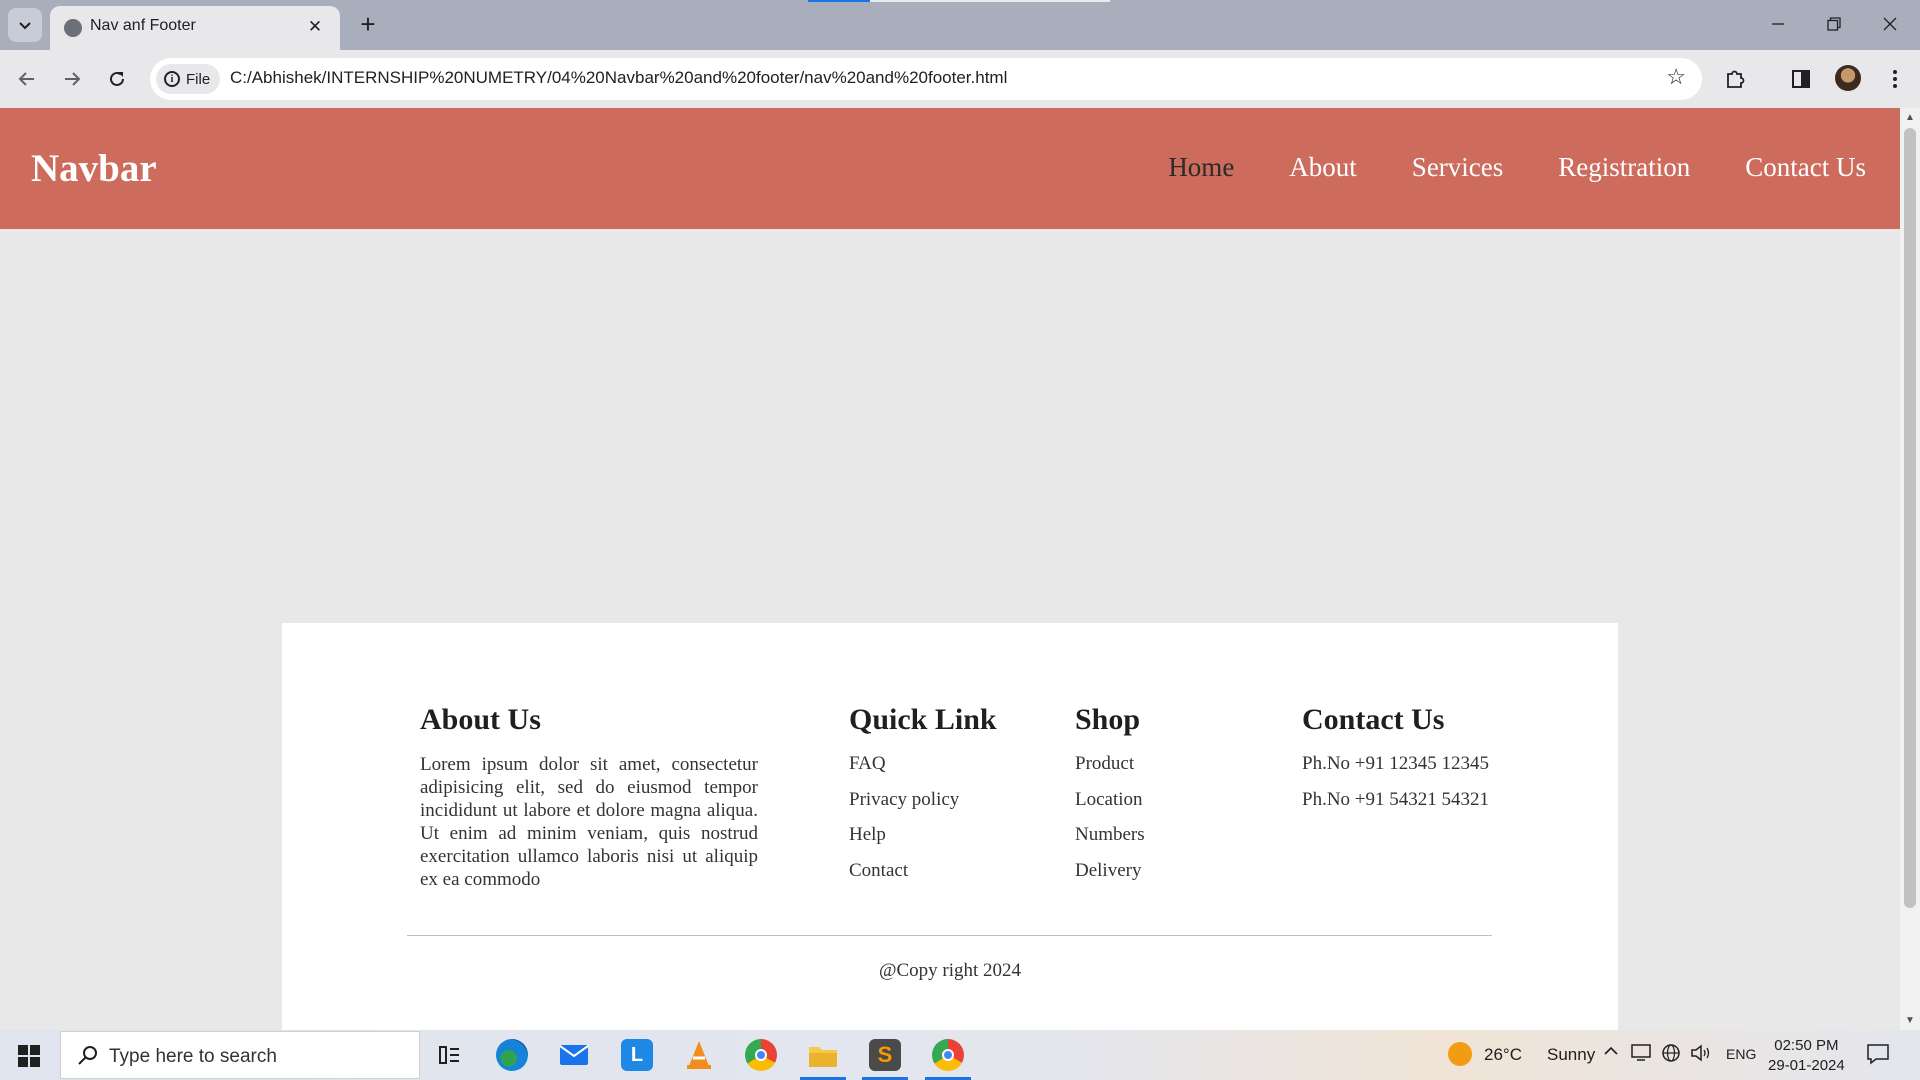 This screenshot has height=1080, width=1920. I want to click on weather-condition: Sunny, so click(1571, 1055).